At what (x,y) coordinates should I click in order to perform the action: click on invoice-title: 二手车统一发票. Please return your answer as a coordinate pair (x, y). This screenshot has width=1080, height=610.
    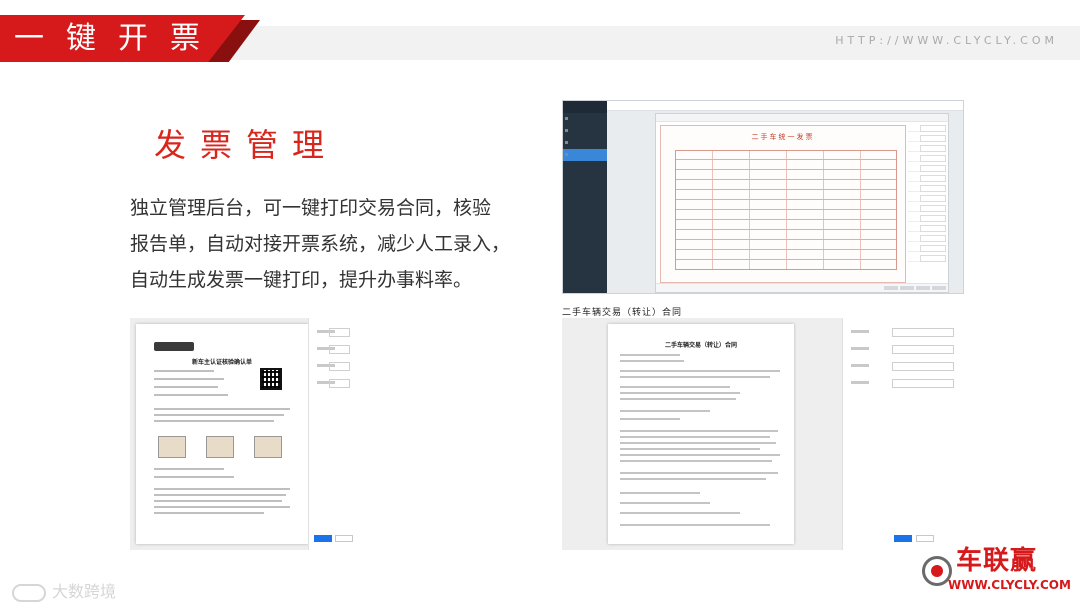
    Looking at the image, I should click on (783, 137).